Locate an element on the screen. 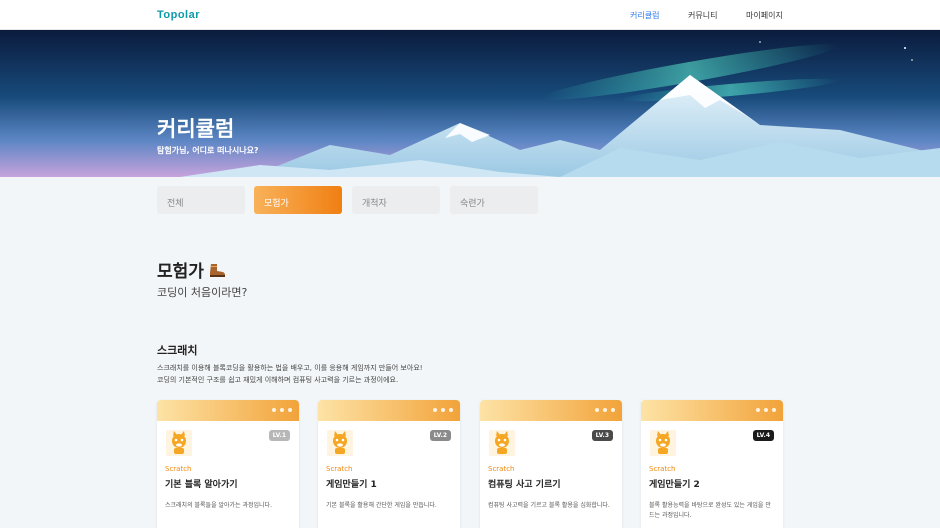  card-desc: 스크래치의 블록들을 알아가는 과정입니다. is located at coordinates (218, 505).